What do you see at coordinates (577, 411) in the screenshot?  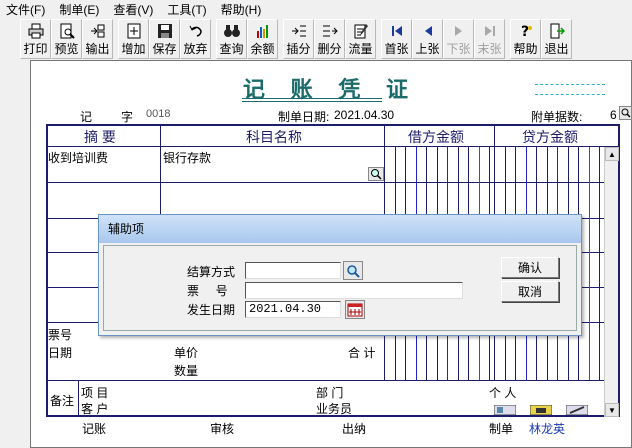 I see `aux-tool-icon` at bounding box center [577, 411].